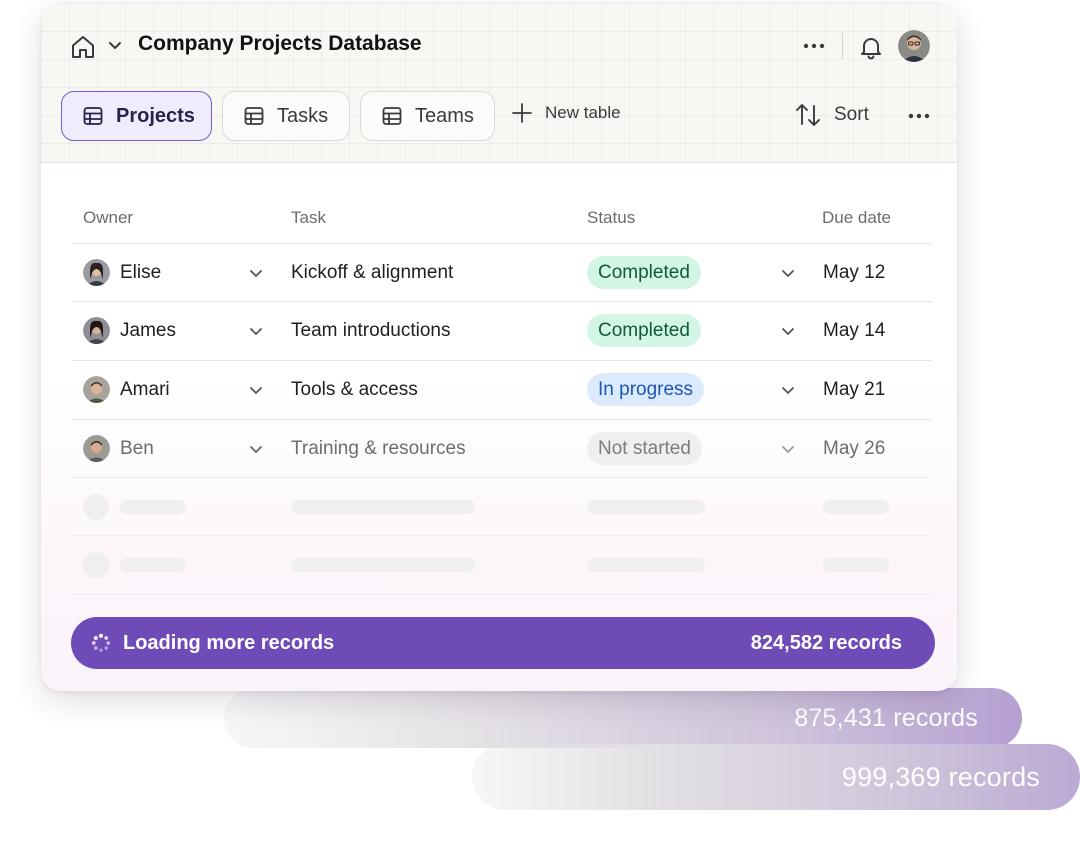 This screenshot has width=1080, height=841. Describe the element at coordinates (831, 115) in the screenshot. I see `sort-button: Sort` at that location.